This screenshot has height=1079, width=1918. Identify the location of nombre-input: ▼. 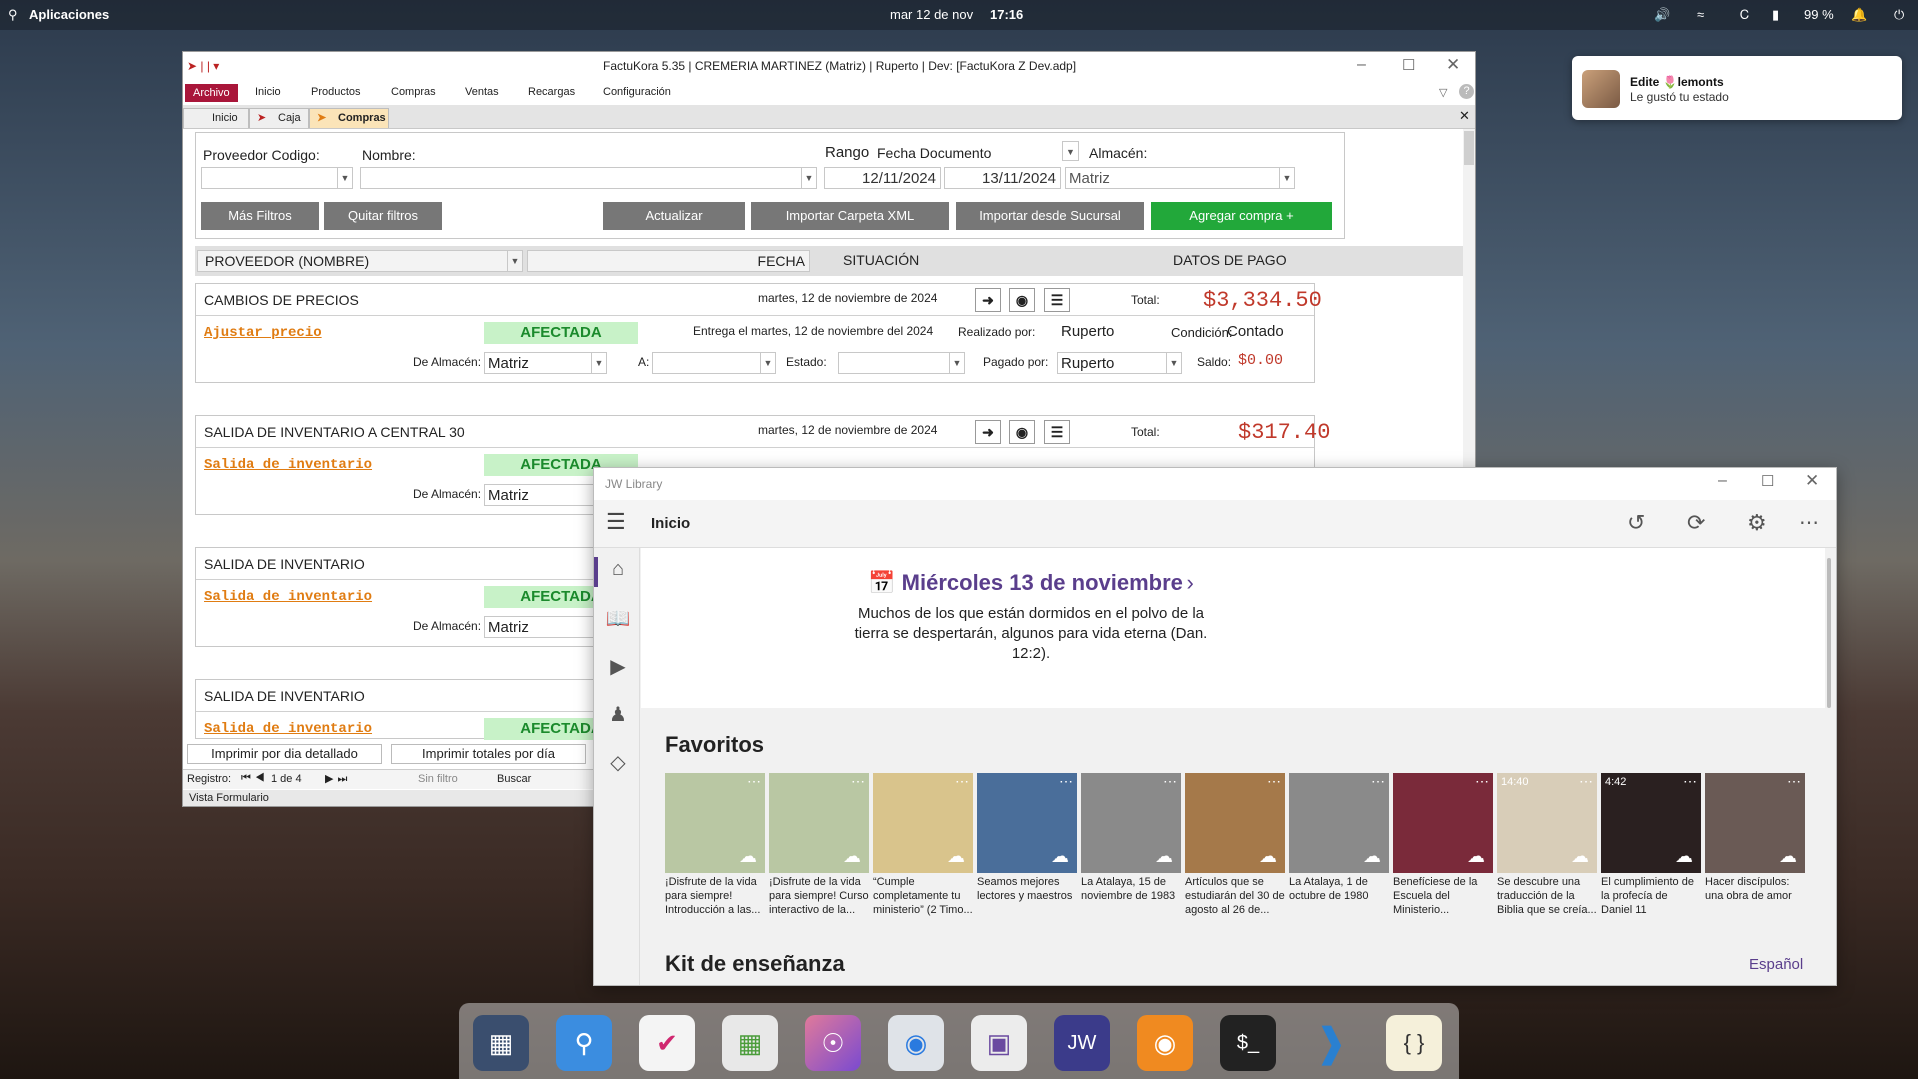
(588, 178).